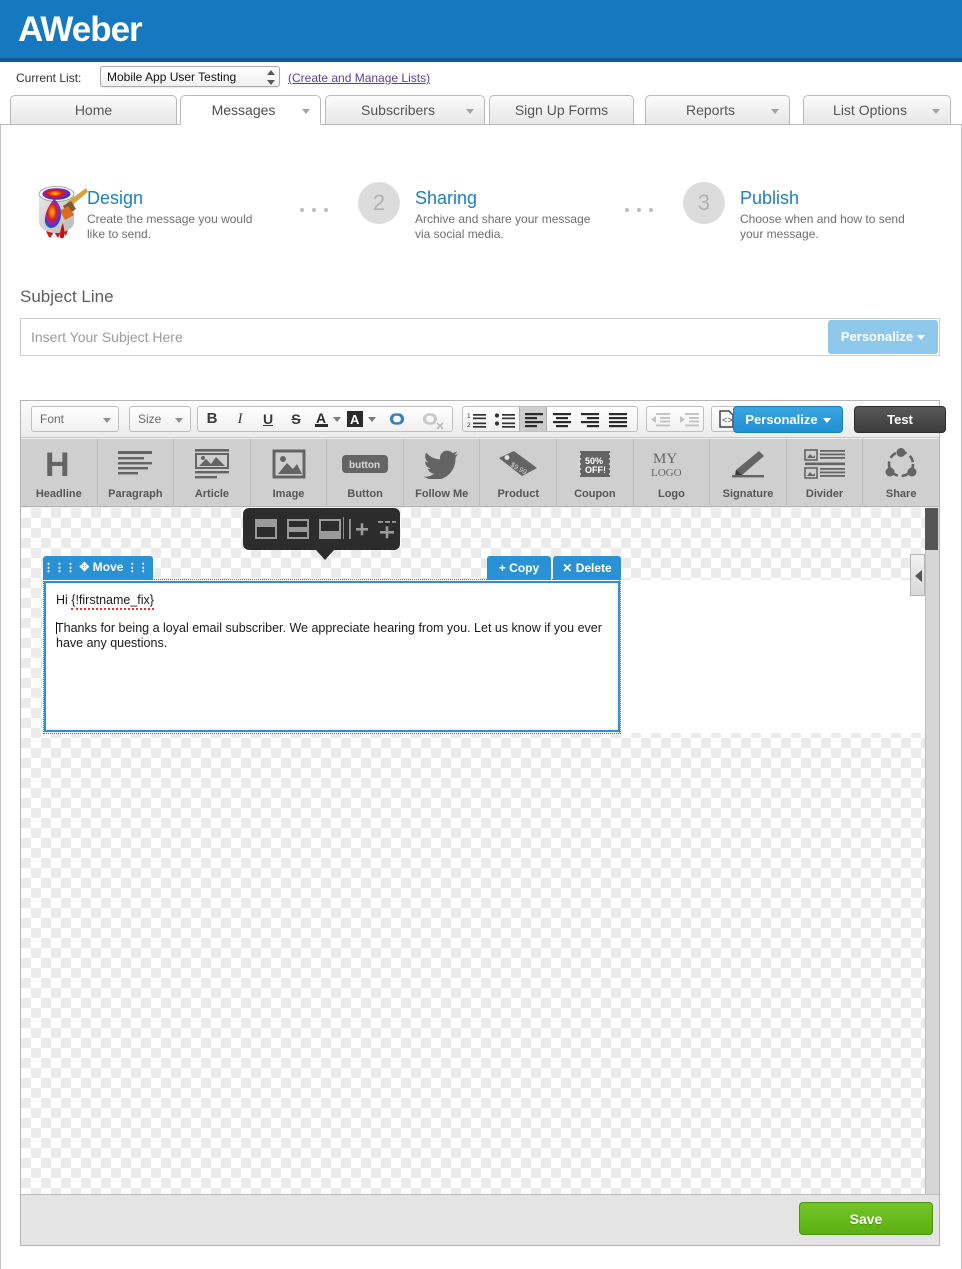 This screenshot has width=962, height=1269. What do you see at coordinates (442, 494) in the screenshot?
I see `palette-item-follow-me-label: Follow Me` at bounding box center [442, 494].